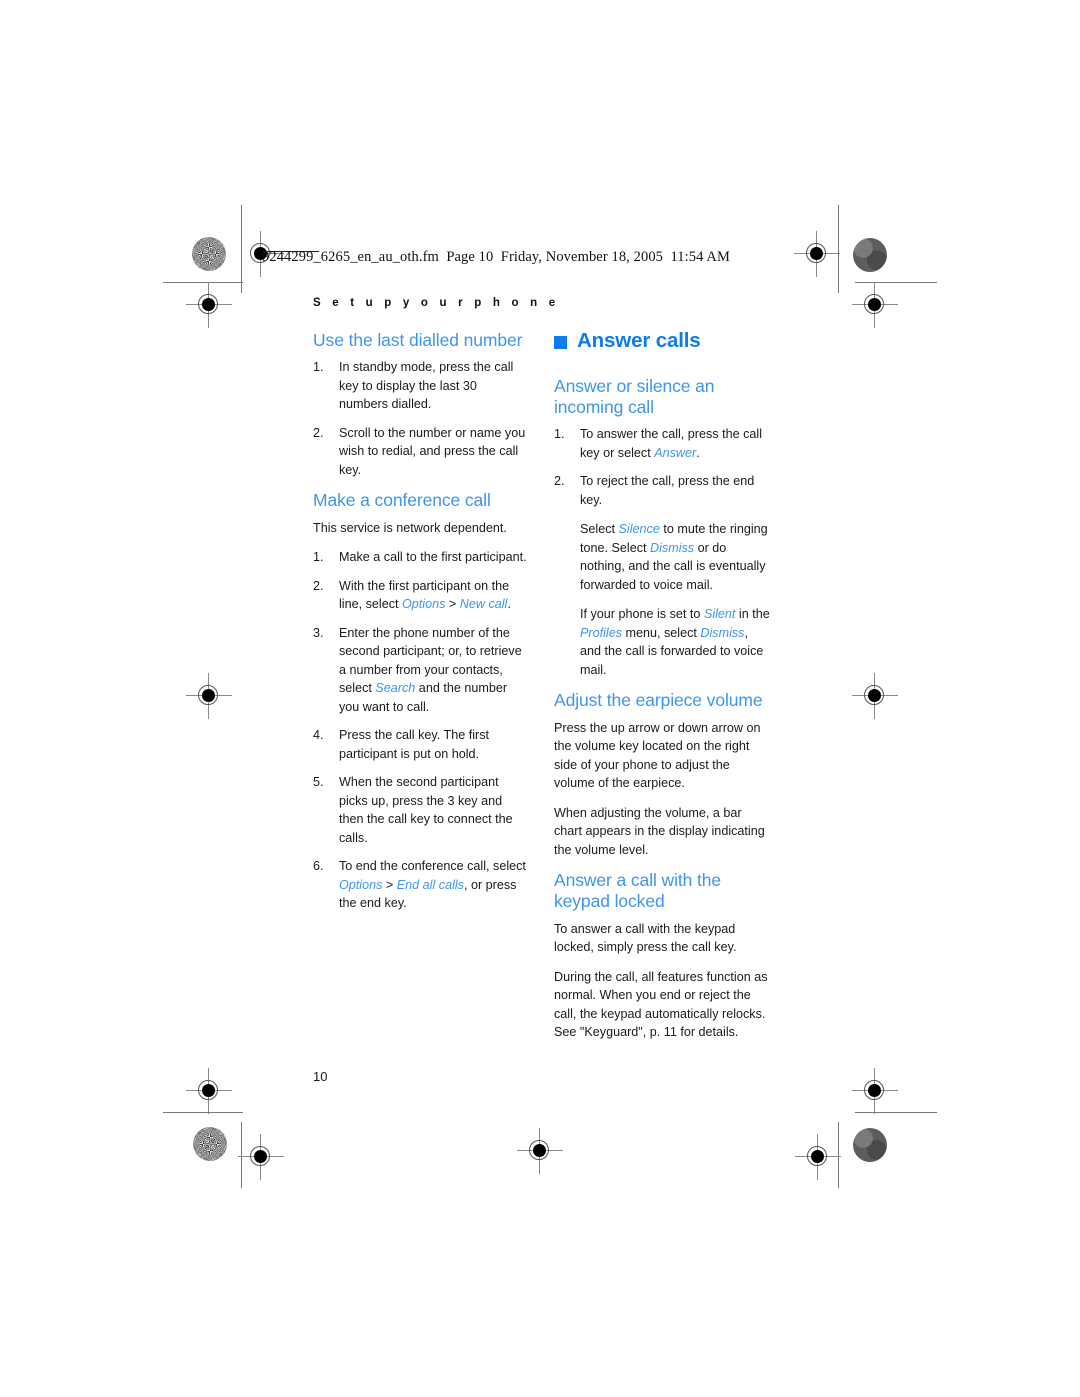  What do you see at coordinates (639, 340) in the screenshot?
I see `page-title-label: Answer calls` at bounding box center [639, 340].